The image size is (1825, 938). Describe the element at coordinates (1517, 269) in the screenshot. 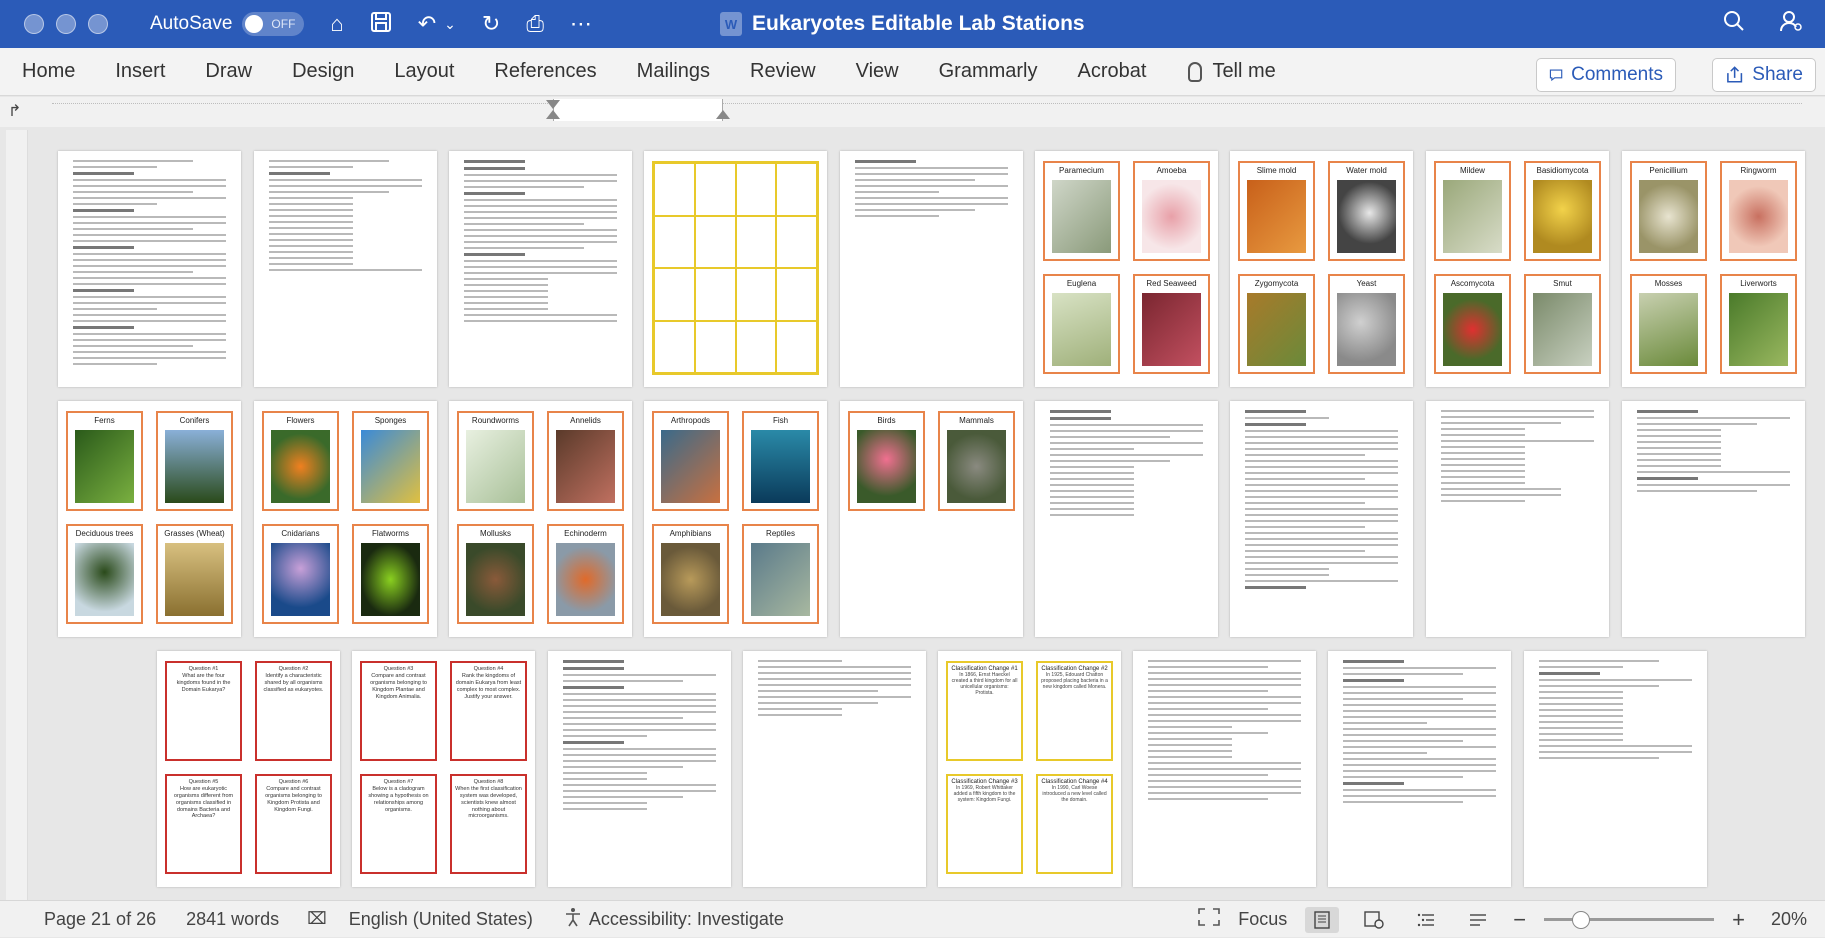

I see `document-page: Mildew Basidiomycota Ascomycota Smut` at that location.